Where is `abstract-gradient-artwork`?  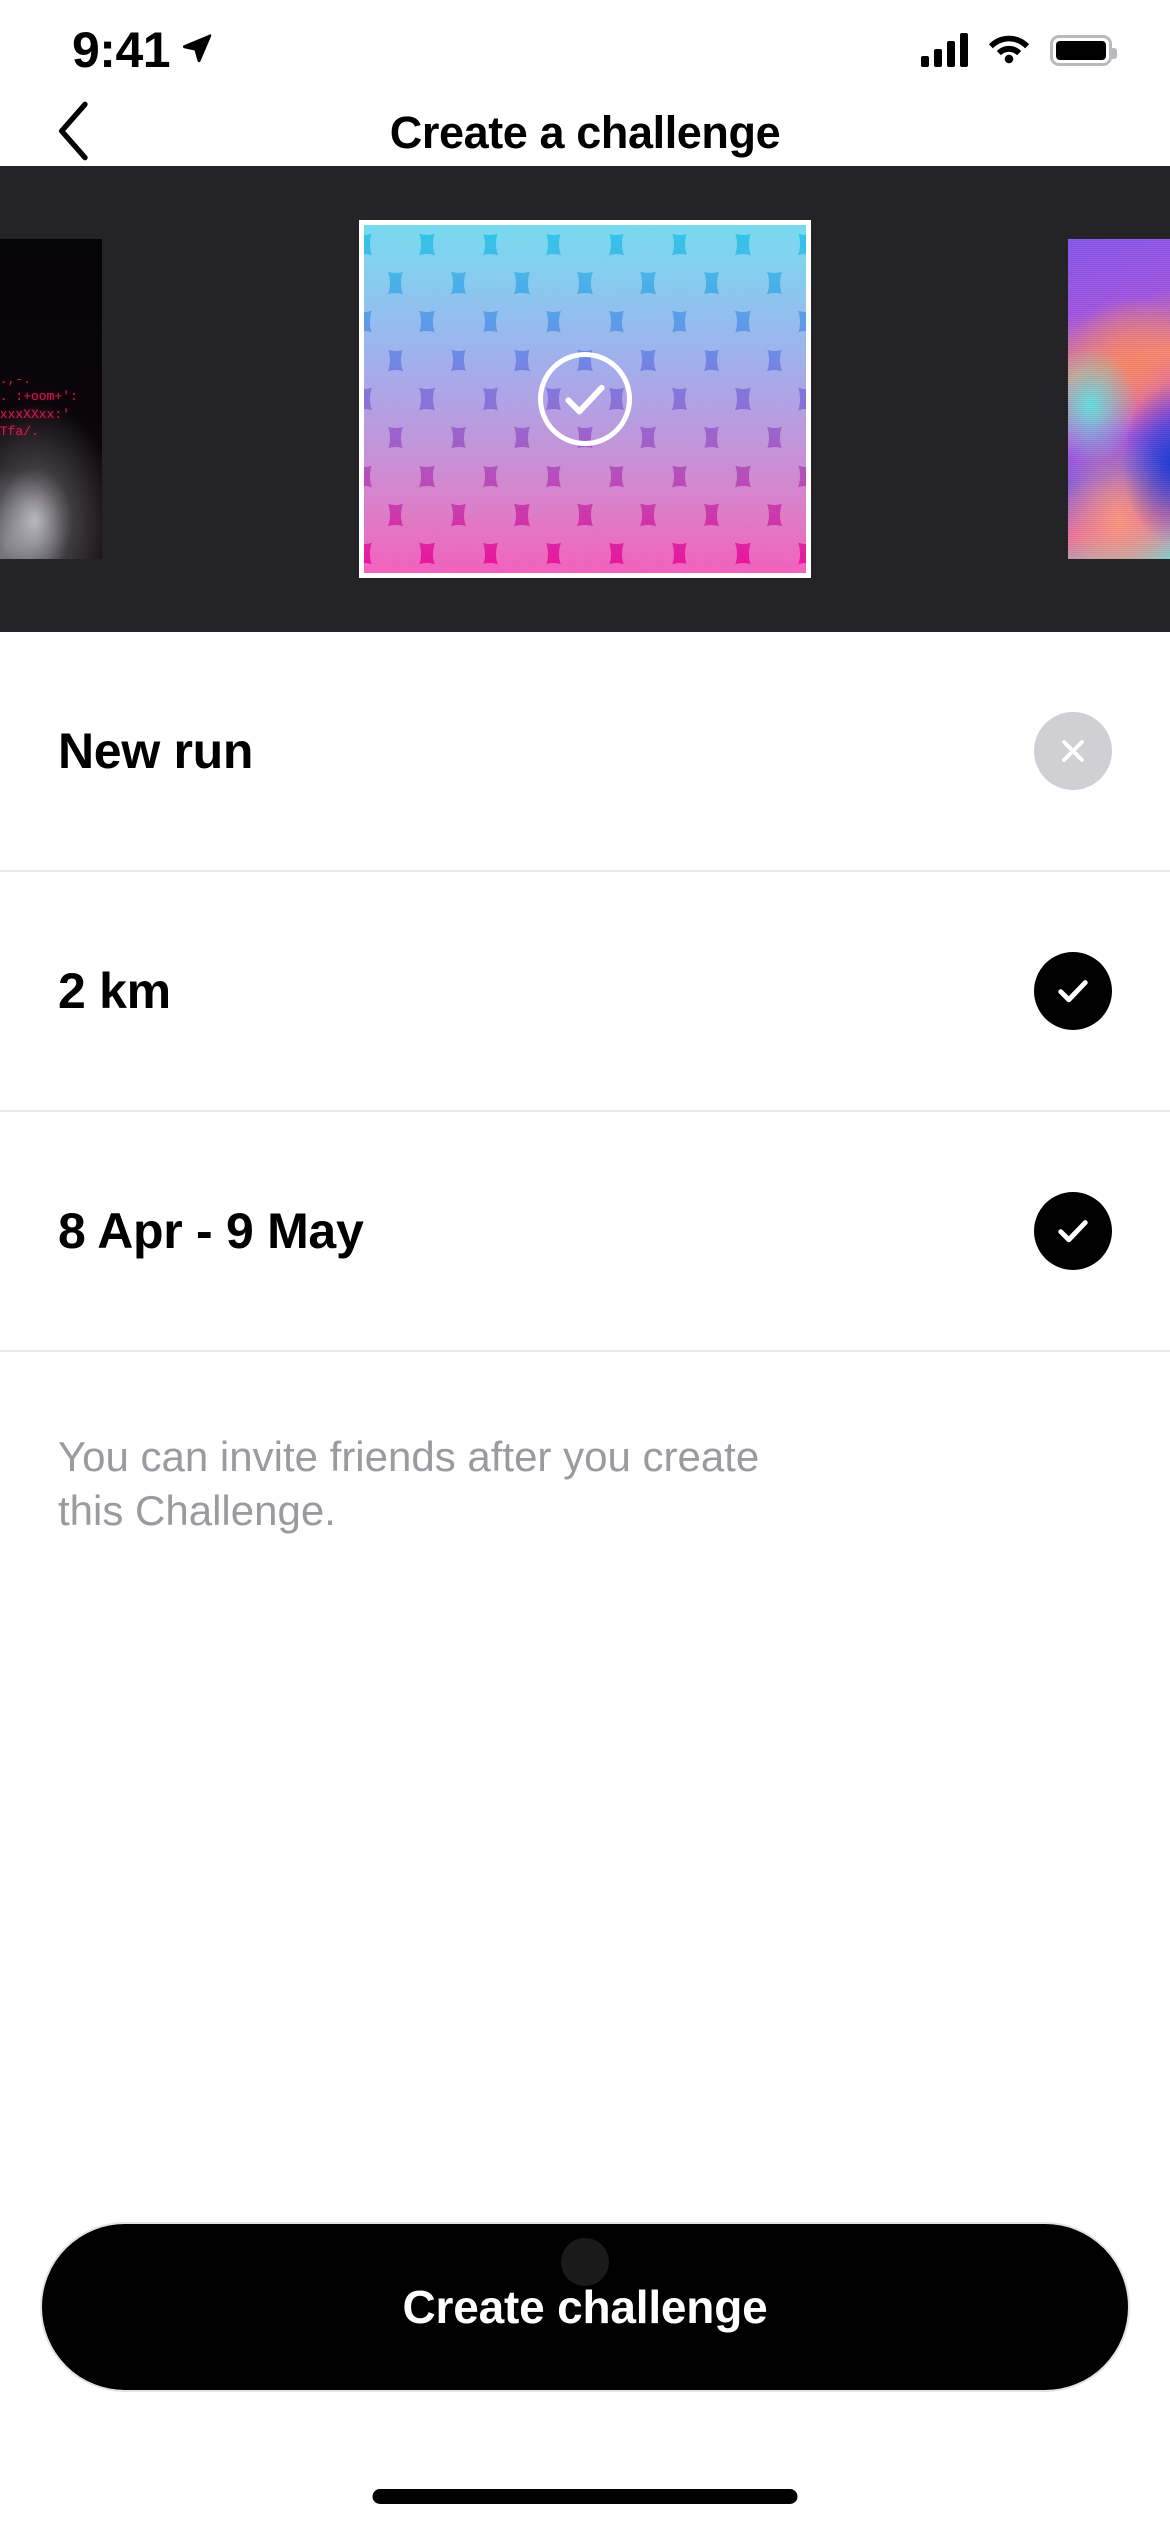
abstract-gradient-artwork is located at coordinates (1119, 399).